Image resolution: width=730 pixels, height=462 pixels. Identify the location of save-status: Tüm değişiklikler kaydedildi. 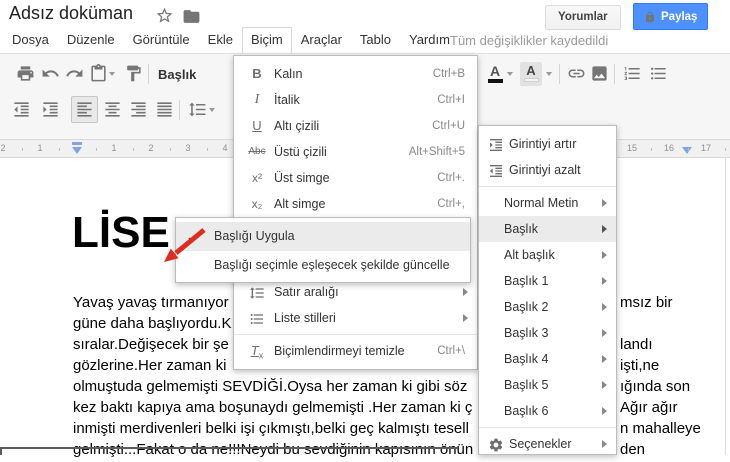
(529, 40).